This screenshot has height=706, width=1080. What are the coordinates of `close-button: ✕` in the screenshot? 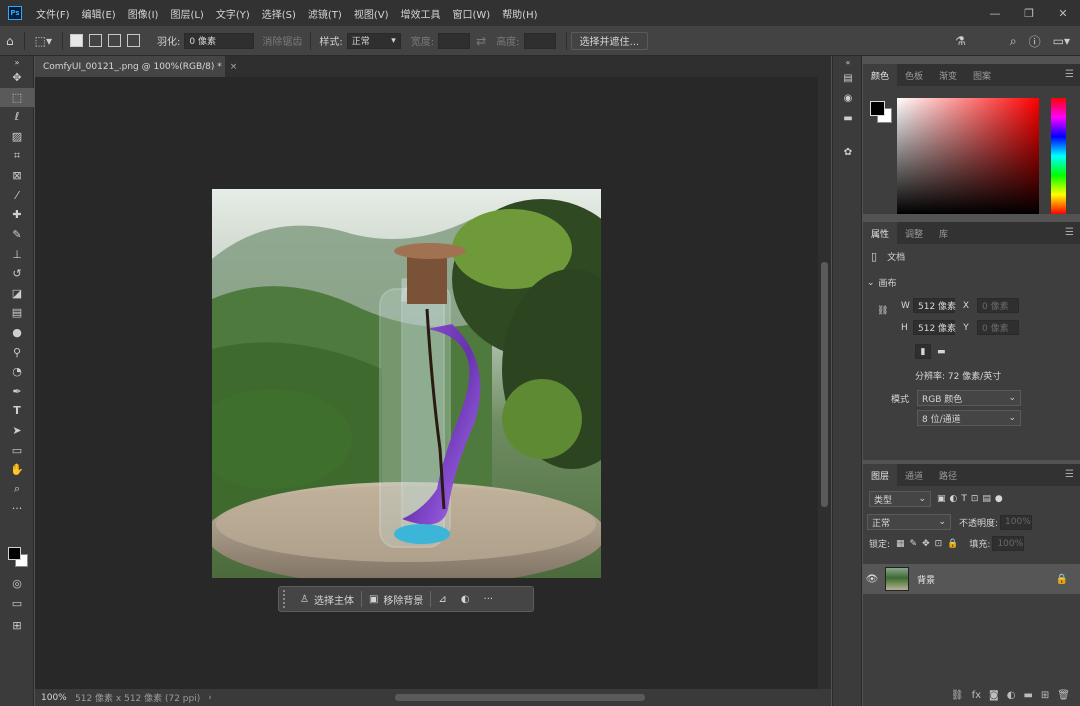 It's located at (1063, 13).